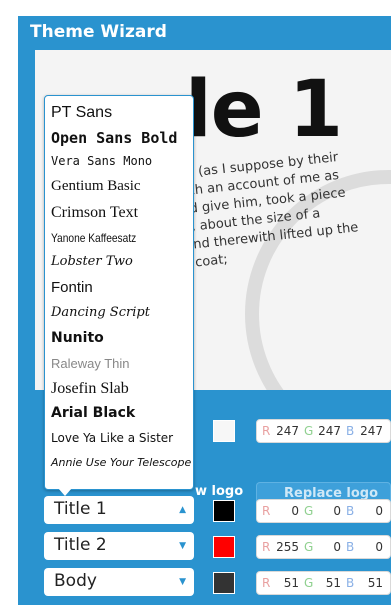 This screenshot has height=605, width=391. What do you see at coordinates (370, 583) in the screenshot?
I see `blue-value: 51` at bounding box center [370, 583].